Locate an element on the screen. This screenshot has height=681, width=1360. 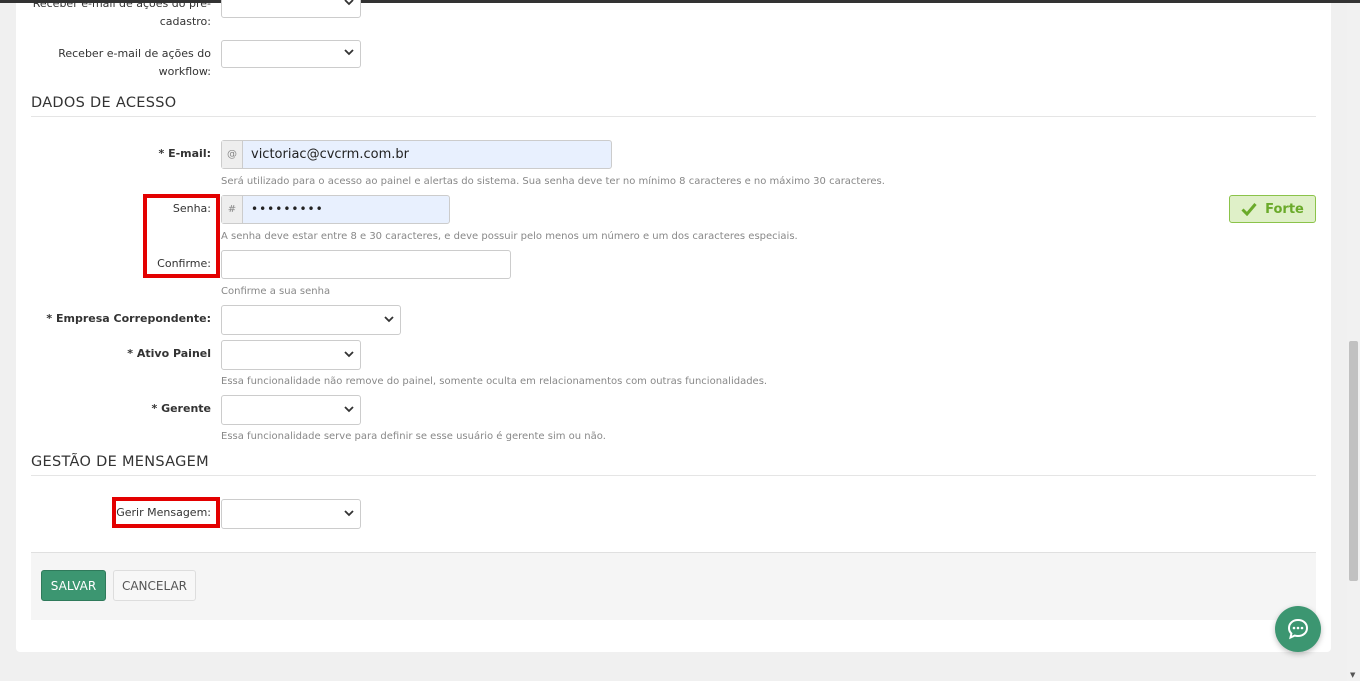
messages-section-title: GESTÃO DE MENSAGEM is located at coordinates (120, 462).